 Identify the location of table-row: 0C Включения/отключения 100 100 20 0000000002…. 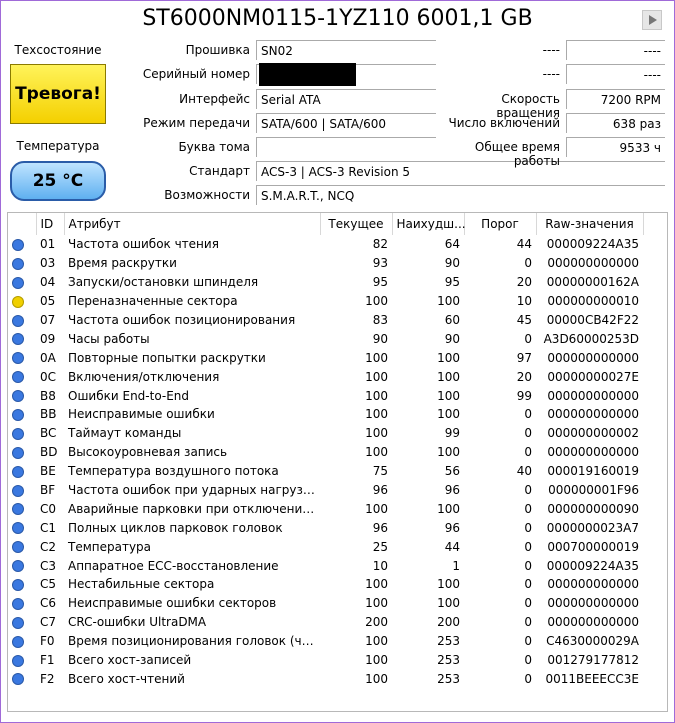
(337, 376).